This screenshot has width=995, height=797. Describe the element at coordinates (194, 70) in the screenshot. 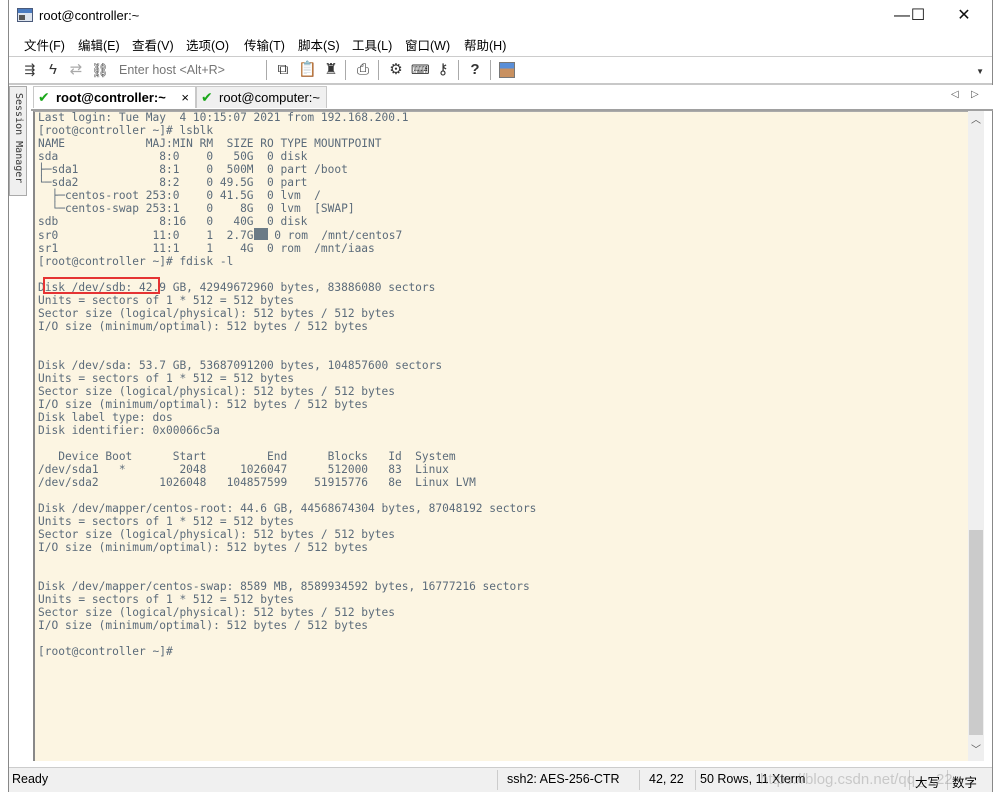

I see `host-input` at that location.